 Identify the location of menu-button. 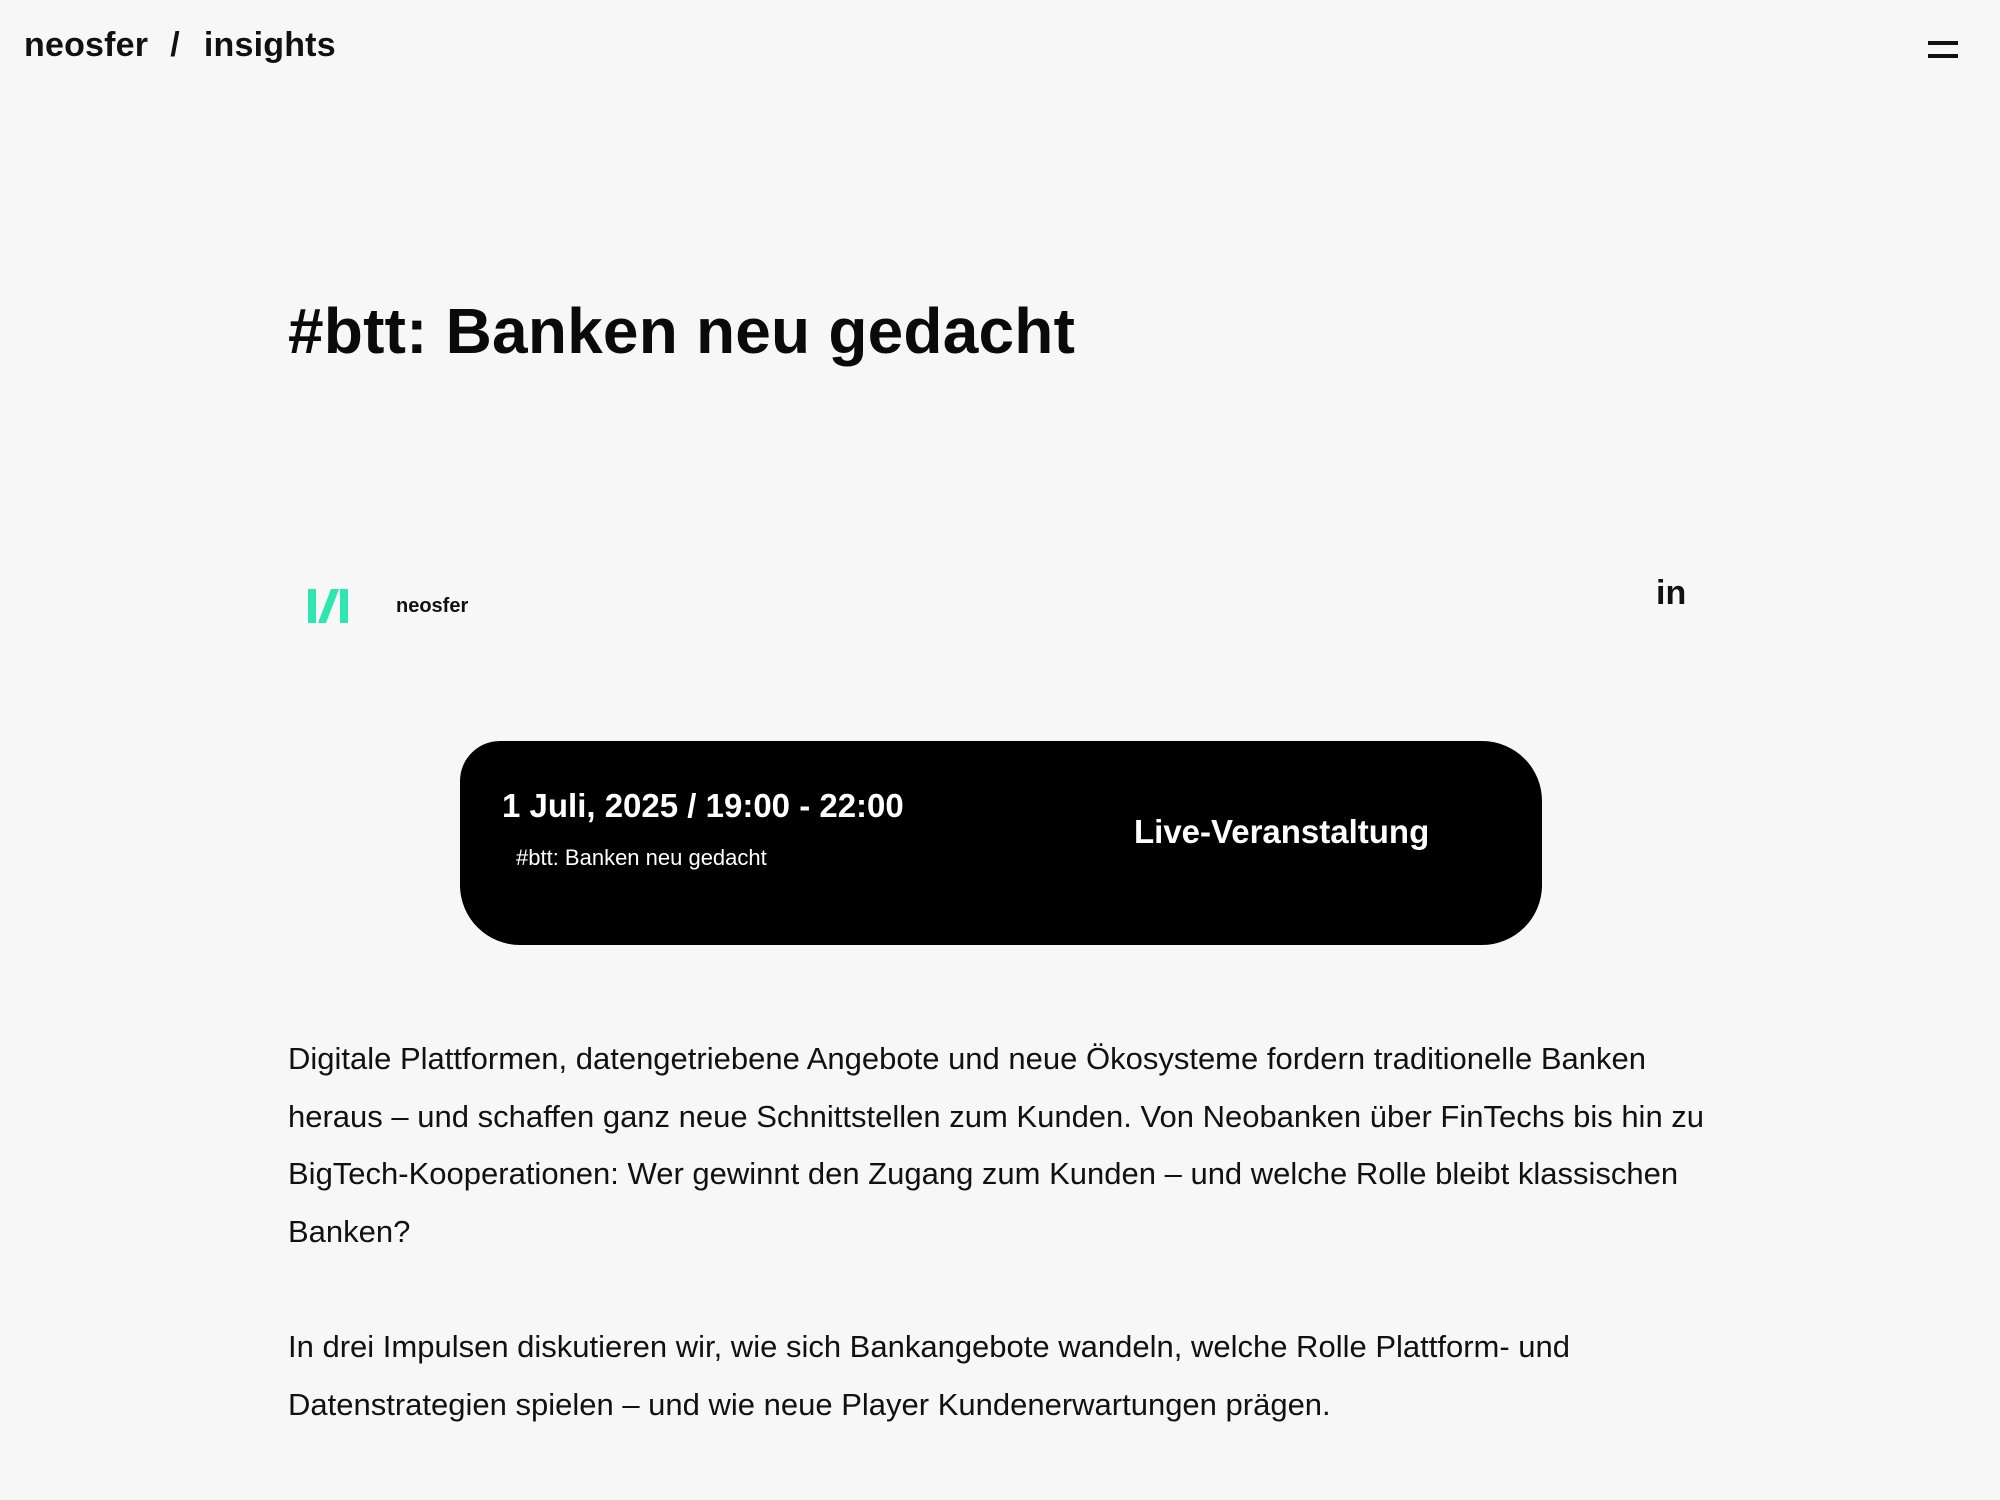
(1944, 51).